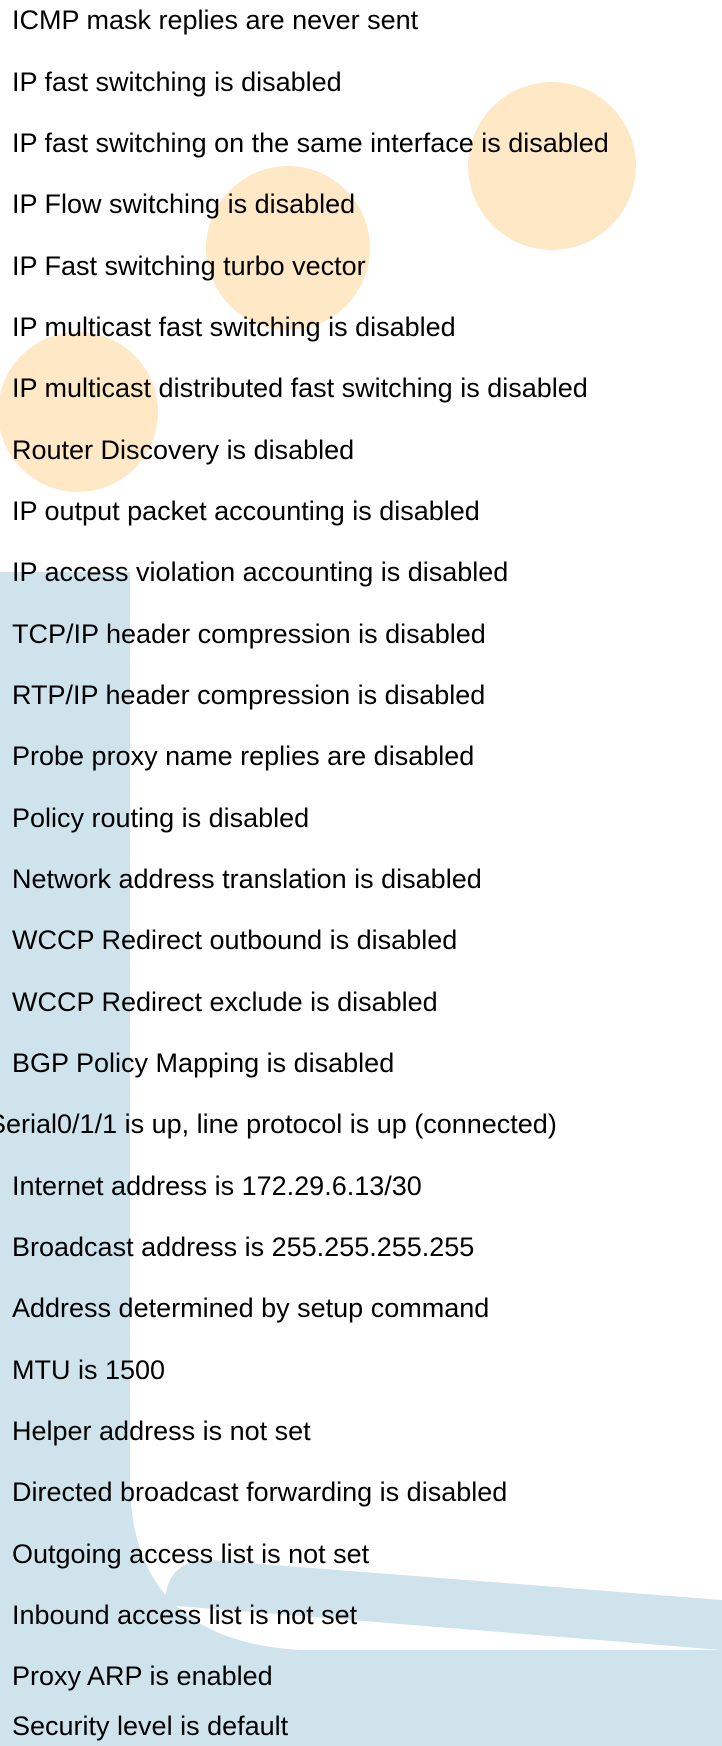 The image size is (722, 1746). What do you see at coordinates (161, 1431) in the screenshot?
I see `text-line: Helper address is not set` at bounding box center [161, 1431].